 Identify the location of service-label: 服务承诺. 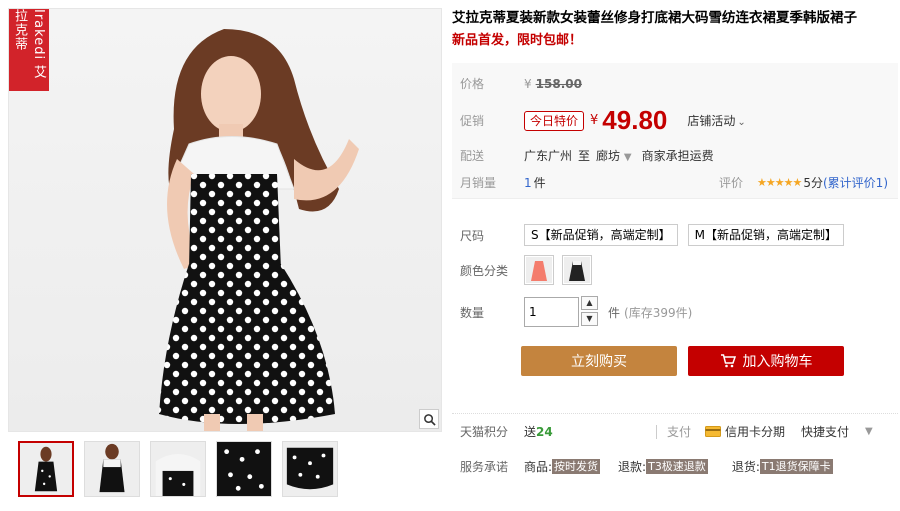
(484, 467).